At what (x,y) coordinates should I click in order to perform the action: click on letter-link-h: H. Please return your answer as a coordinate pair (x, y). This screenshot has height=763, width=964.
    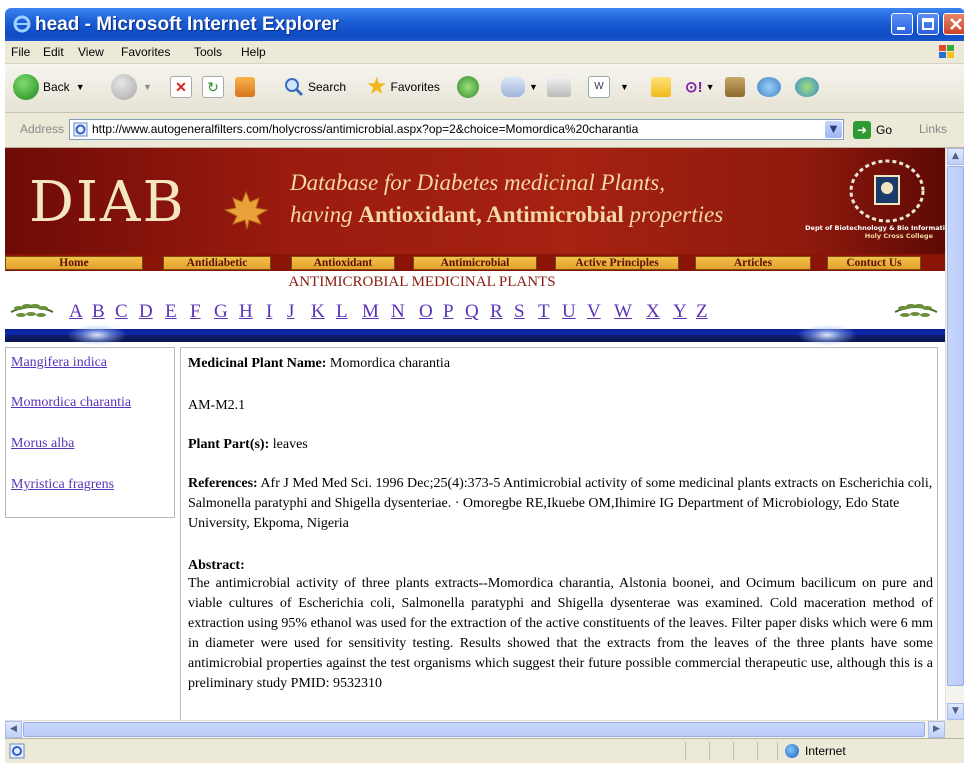
    Looking at the image, I should click on (246, 312).